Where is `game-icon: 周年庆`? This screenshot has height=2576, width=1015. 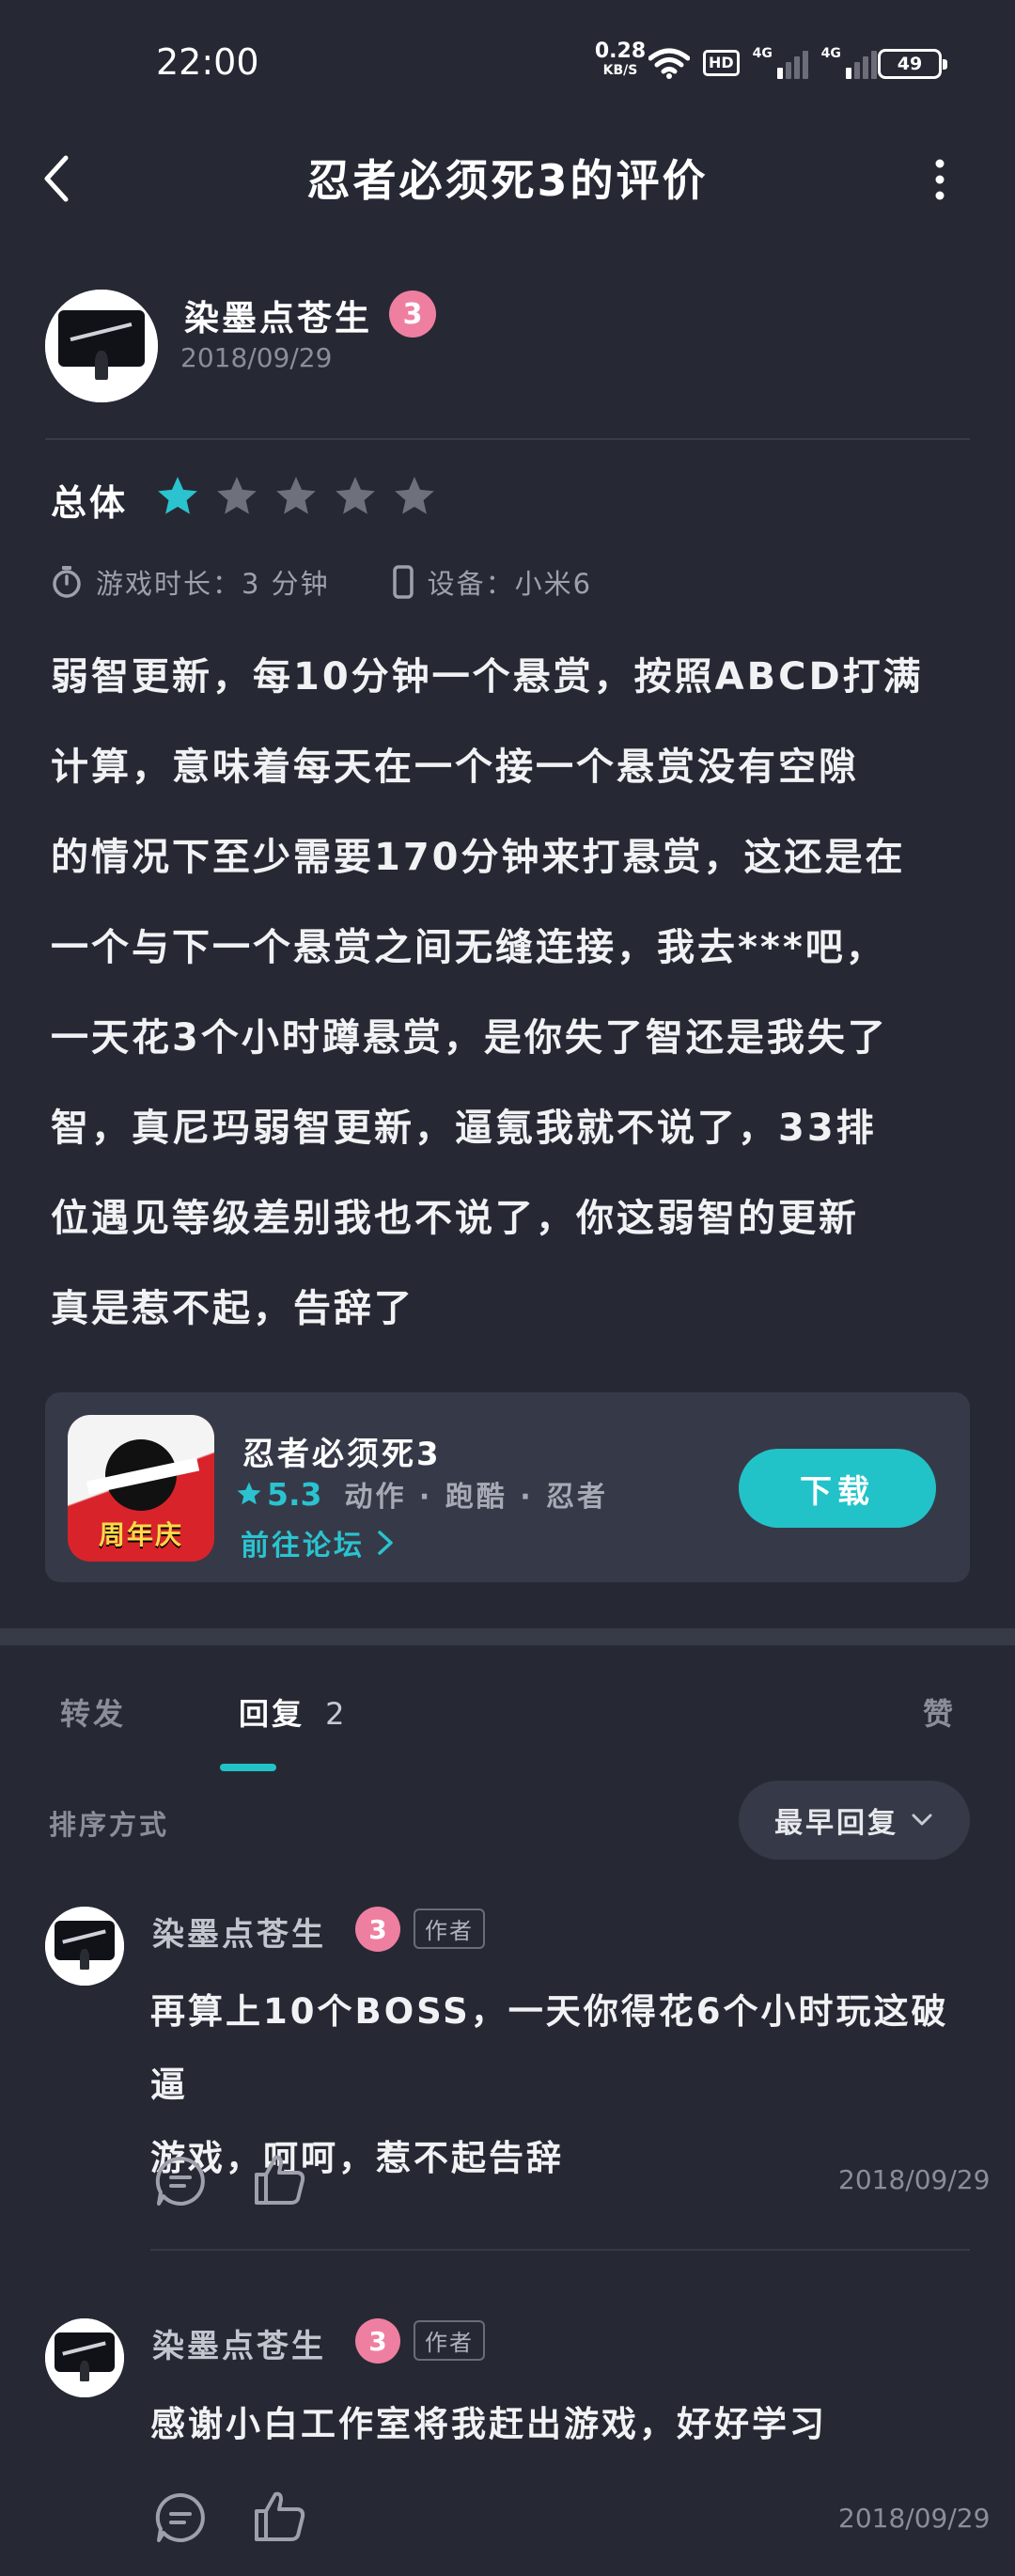
game-icon: 周年庆 is located at coordinates (141, 1489).